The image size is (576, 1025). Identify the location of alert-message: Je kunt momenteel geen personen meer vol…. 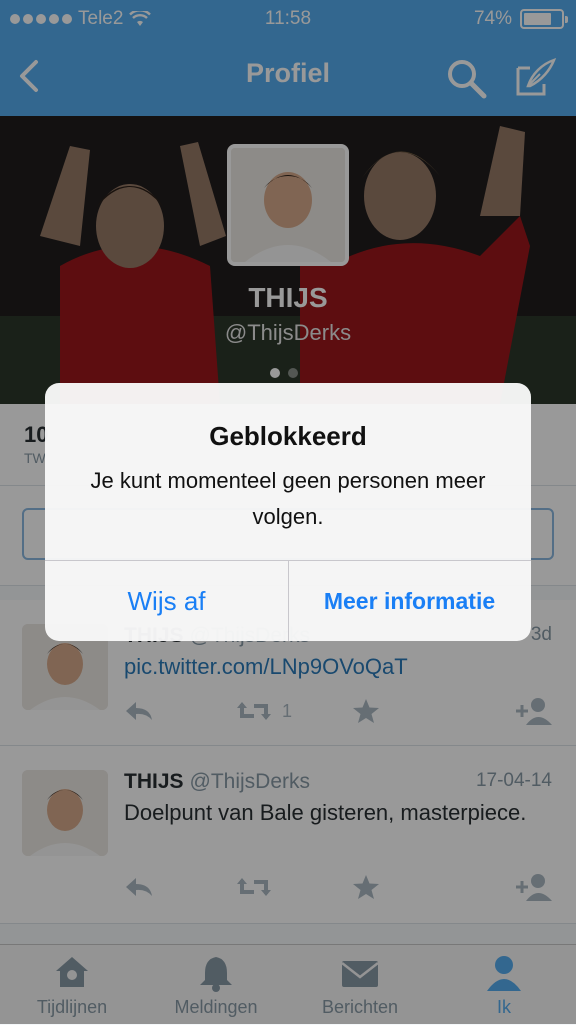
(288, 498).